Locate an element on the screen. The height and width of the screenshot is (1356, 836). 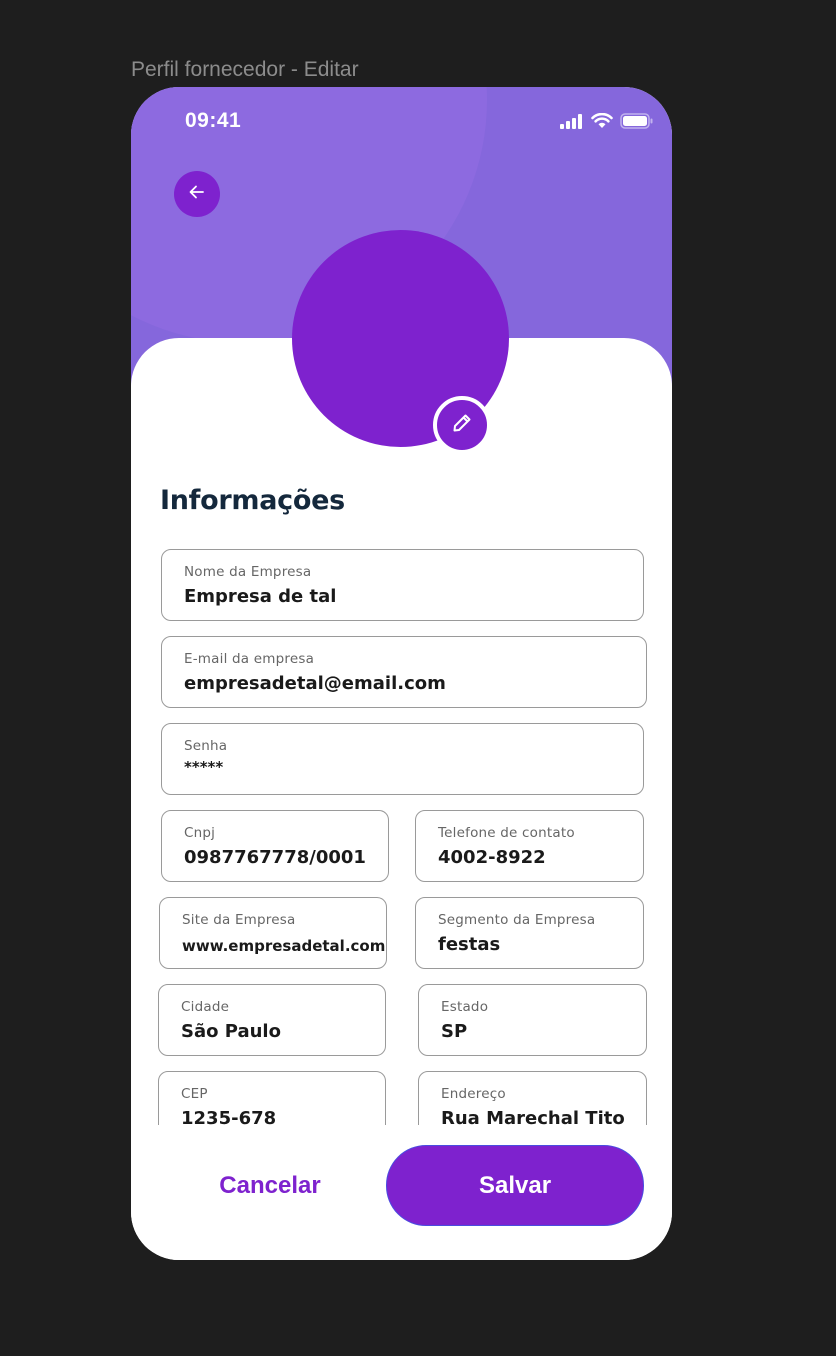
field-label: Endereço is located at coordinates (473, 1094).